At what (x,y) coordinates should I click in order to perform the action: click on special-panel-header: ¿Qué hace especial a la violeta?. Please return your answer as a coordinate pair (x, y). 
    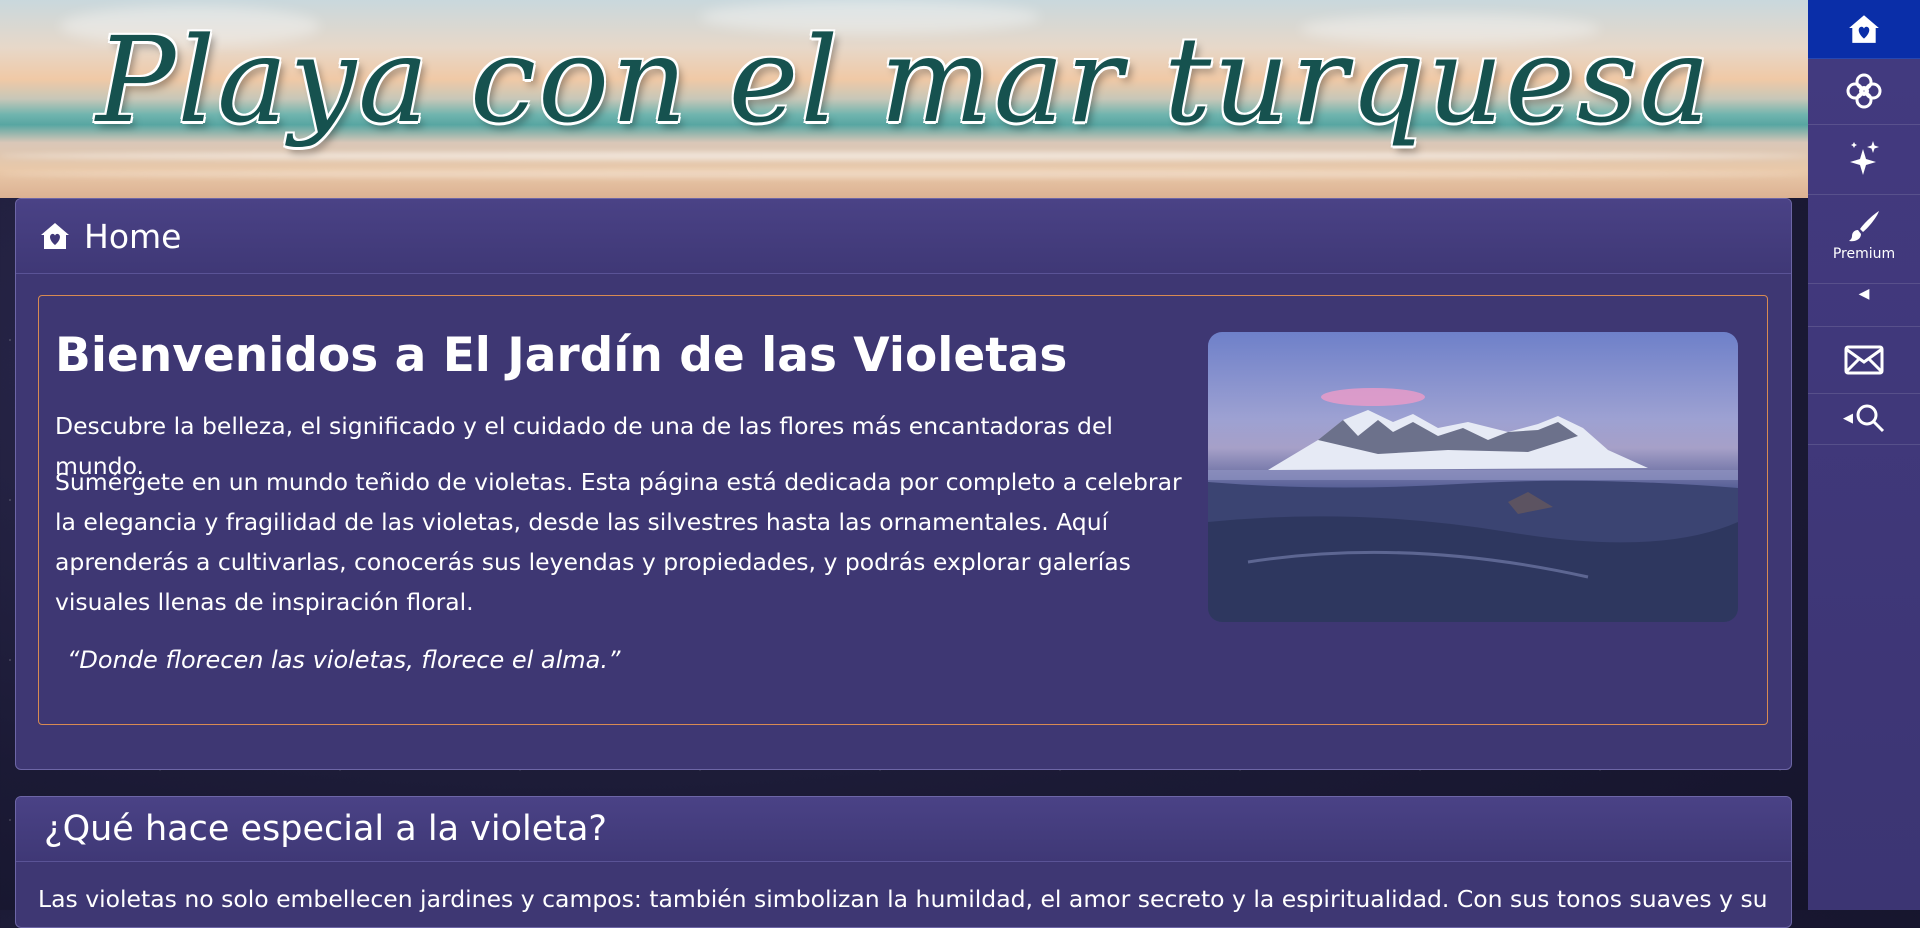
    Looking at the image, I should click on (903, 829).